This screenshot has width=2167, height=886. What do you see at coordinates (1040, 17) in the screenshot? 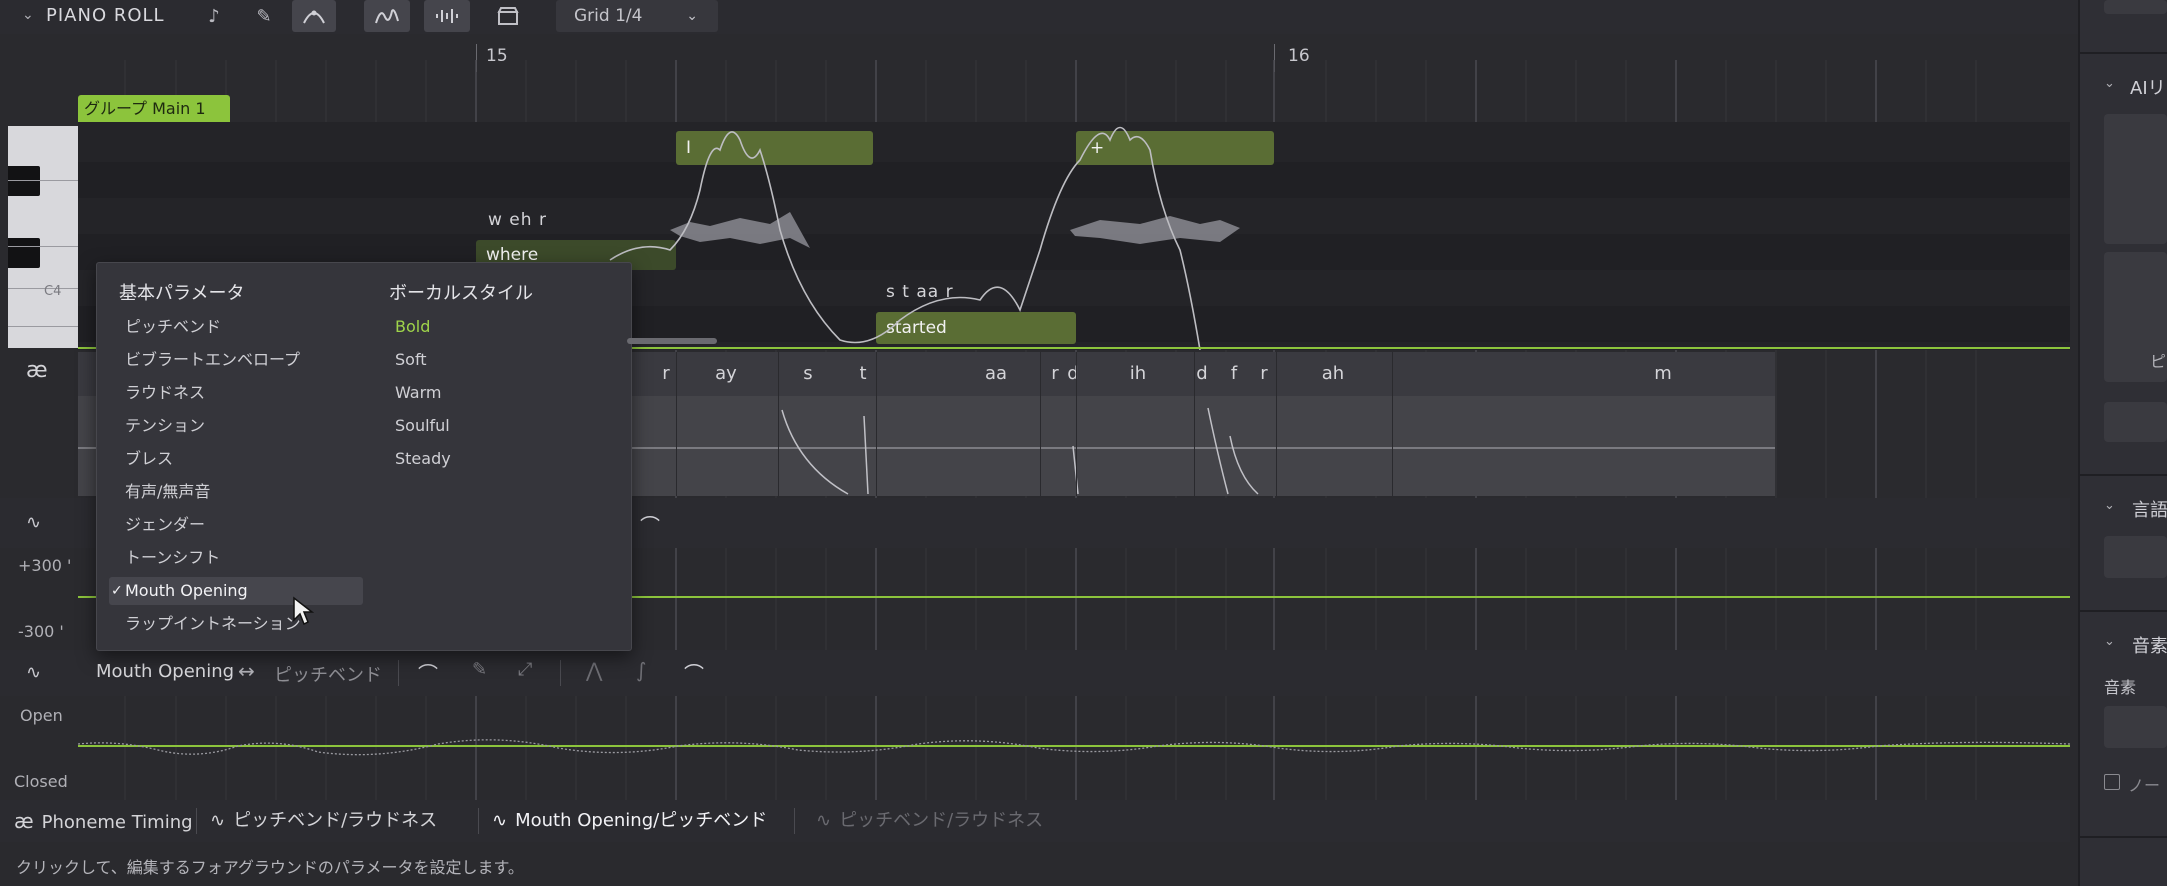
I see `piano-roll-toolbar: ⌄ PIANO ROLL ♪ ✎ Grid 1/4 ⌄` at bounding box center [1040, 17].